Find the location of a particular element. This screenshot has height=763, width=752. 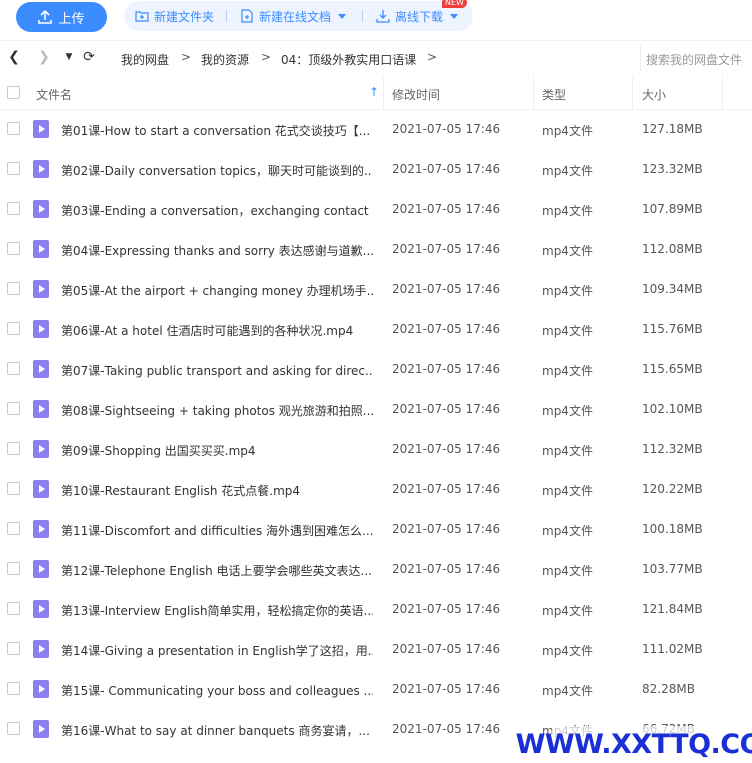

file-size: 100.18MB is located at coordinates (672, 529).